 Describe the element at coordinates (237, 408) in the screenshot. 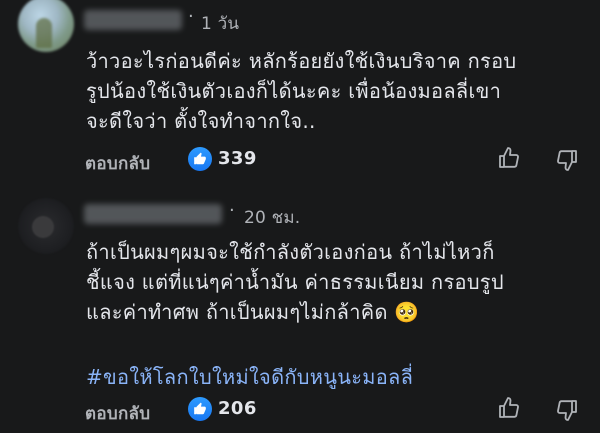

I see `like-count: 206` at that location.